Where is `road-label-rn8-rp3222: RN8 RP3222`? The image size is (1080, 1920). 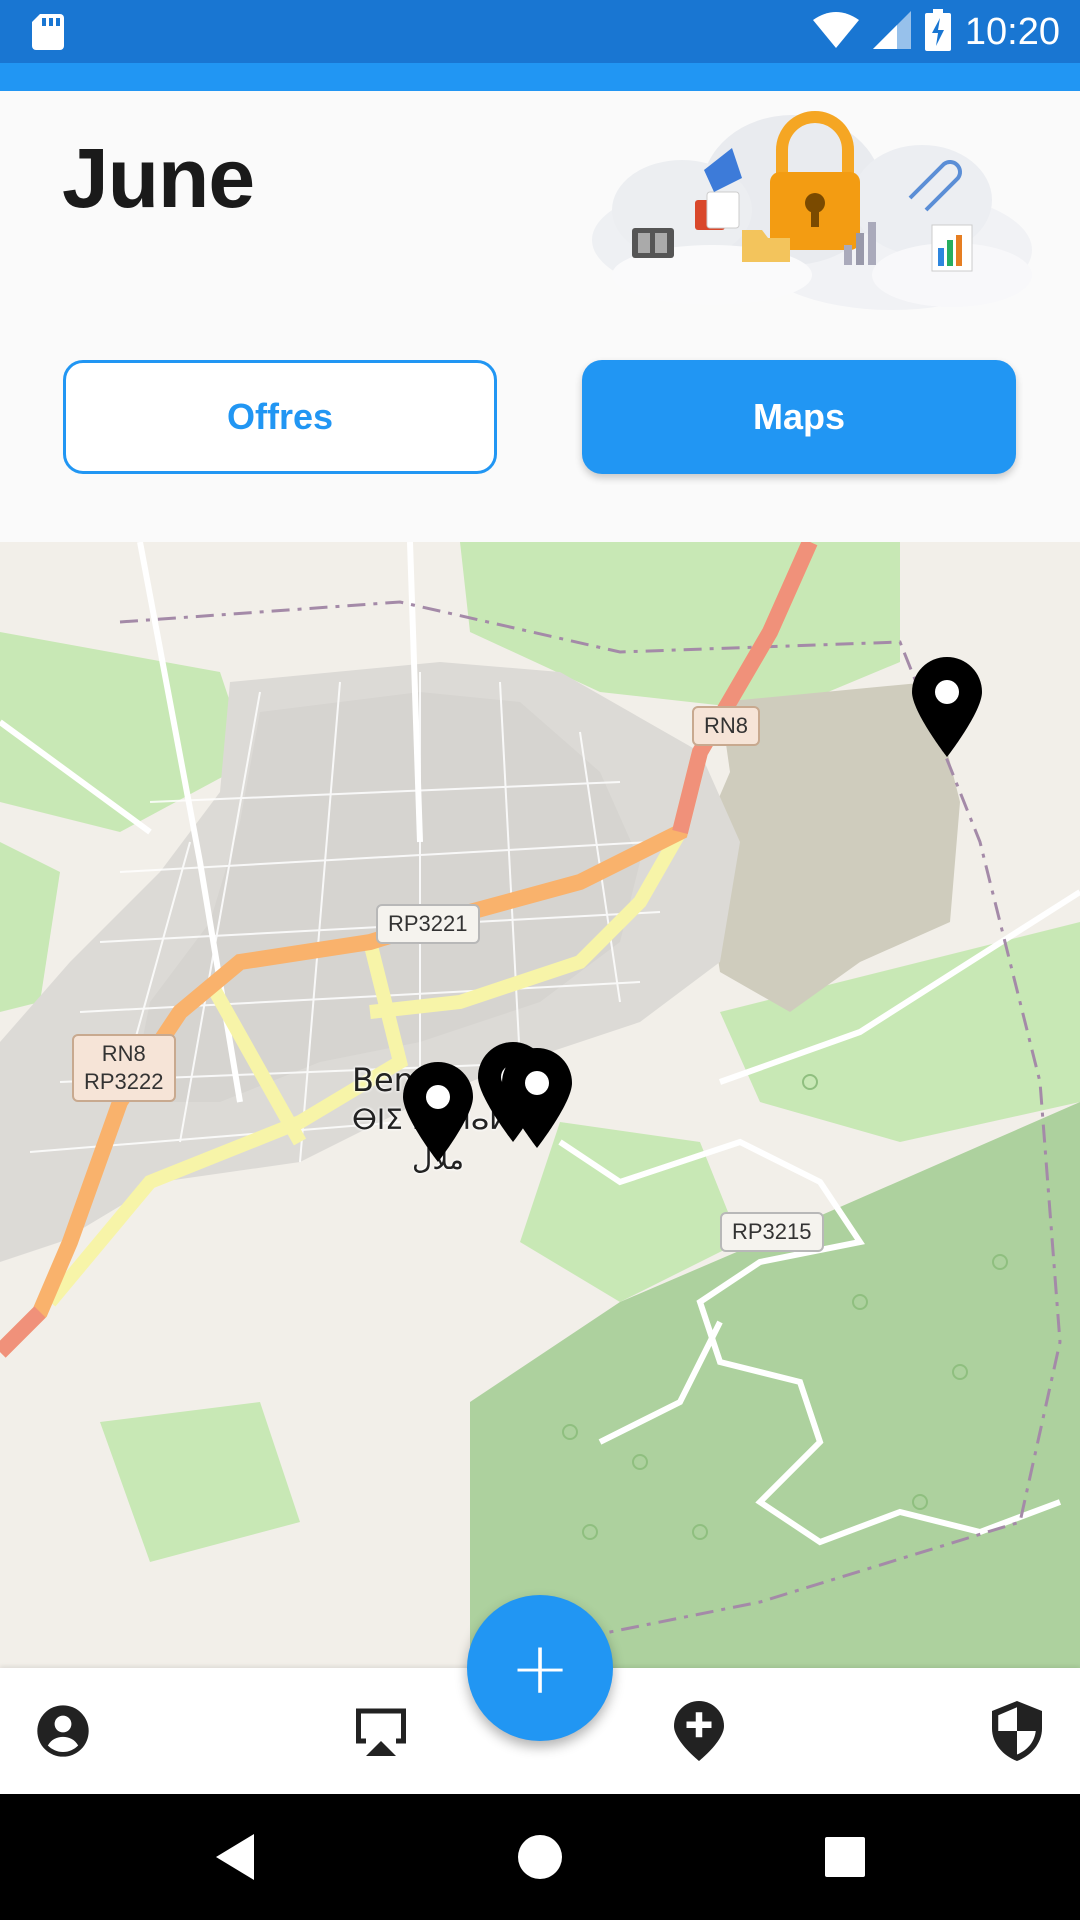 road-label-rn8-rp3222: RN8 RP3222 is located at coordinates (124, 1068).